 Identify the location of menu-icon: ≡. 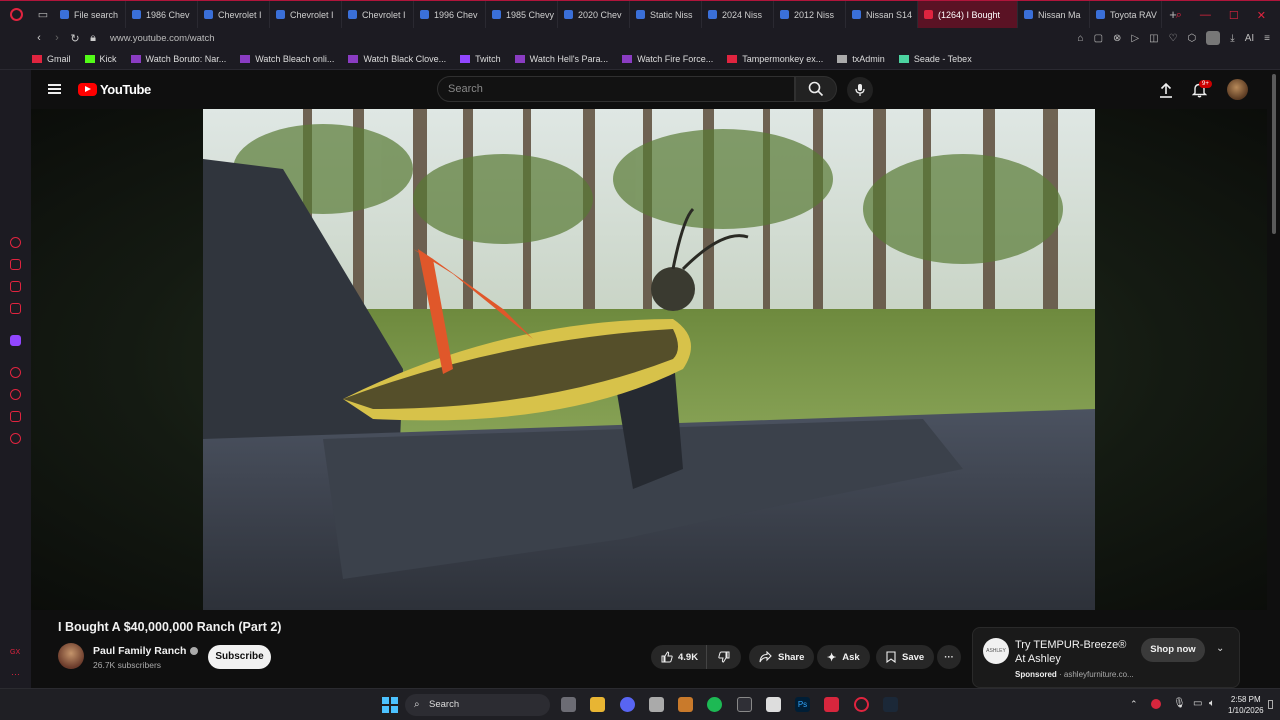
(1267, 38).